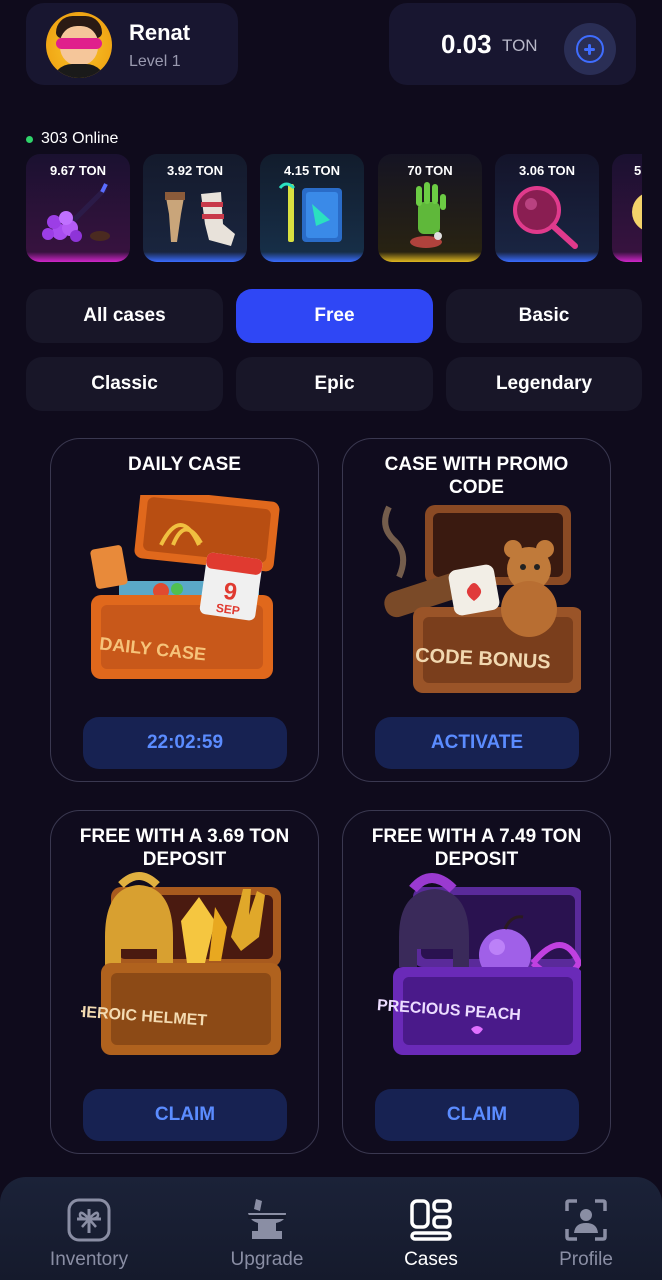  I want to click on nav-inventory: Inventory, so click(89, 1228).